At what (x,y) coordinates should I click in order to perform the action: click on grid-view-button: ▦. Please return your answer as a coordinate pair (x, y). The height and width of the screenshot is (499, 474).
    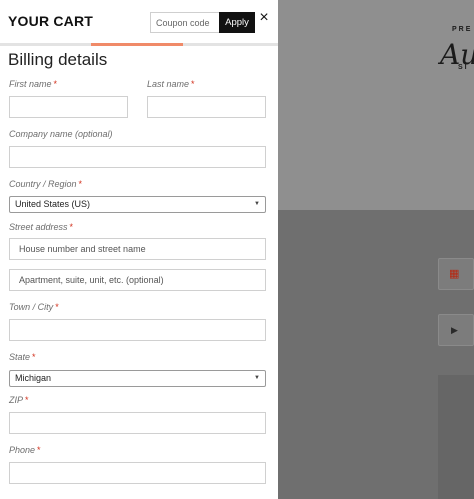
    Looking at the image, I should click on (456, 274).